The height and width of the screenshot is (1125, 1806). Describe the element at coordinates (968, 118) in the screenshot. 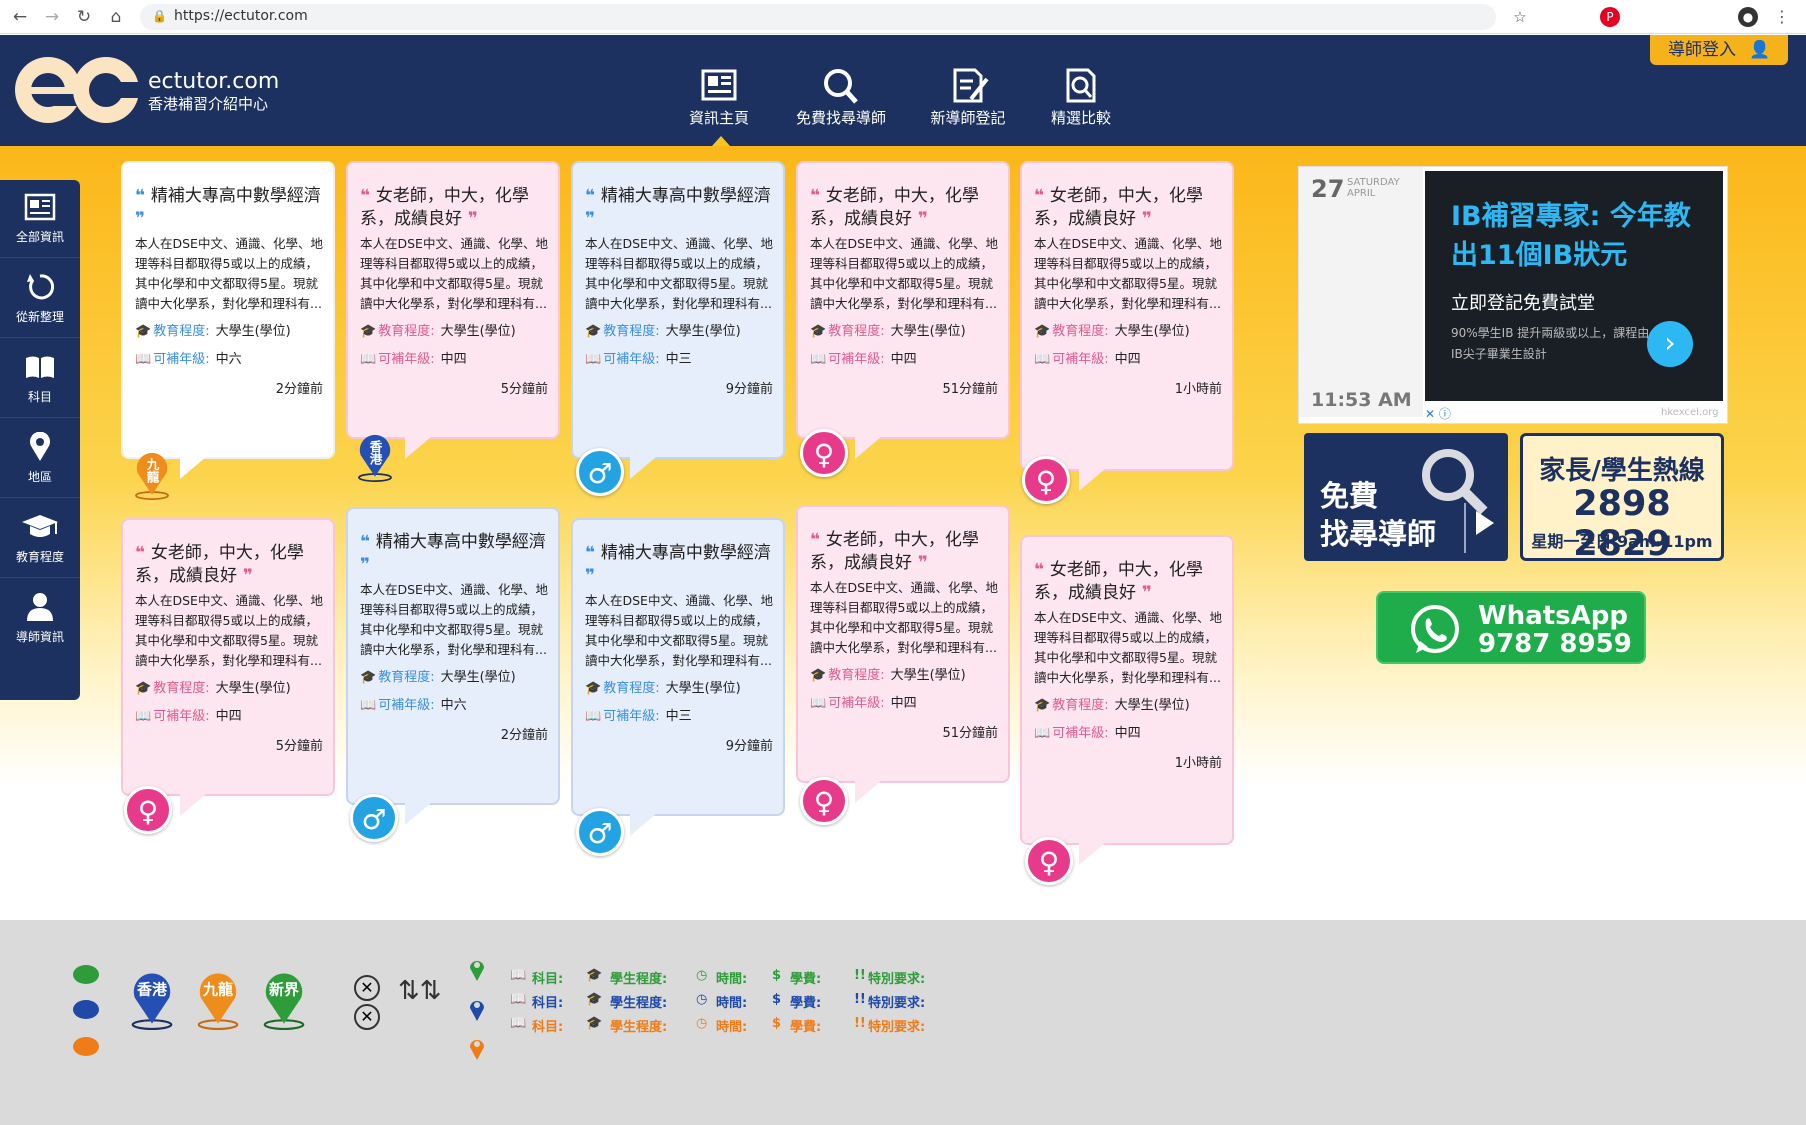

I see `nav-label: 新導師登記` at that location.